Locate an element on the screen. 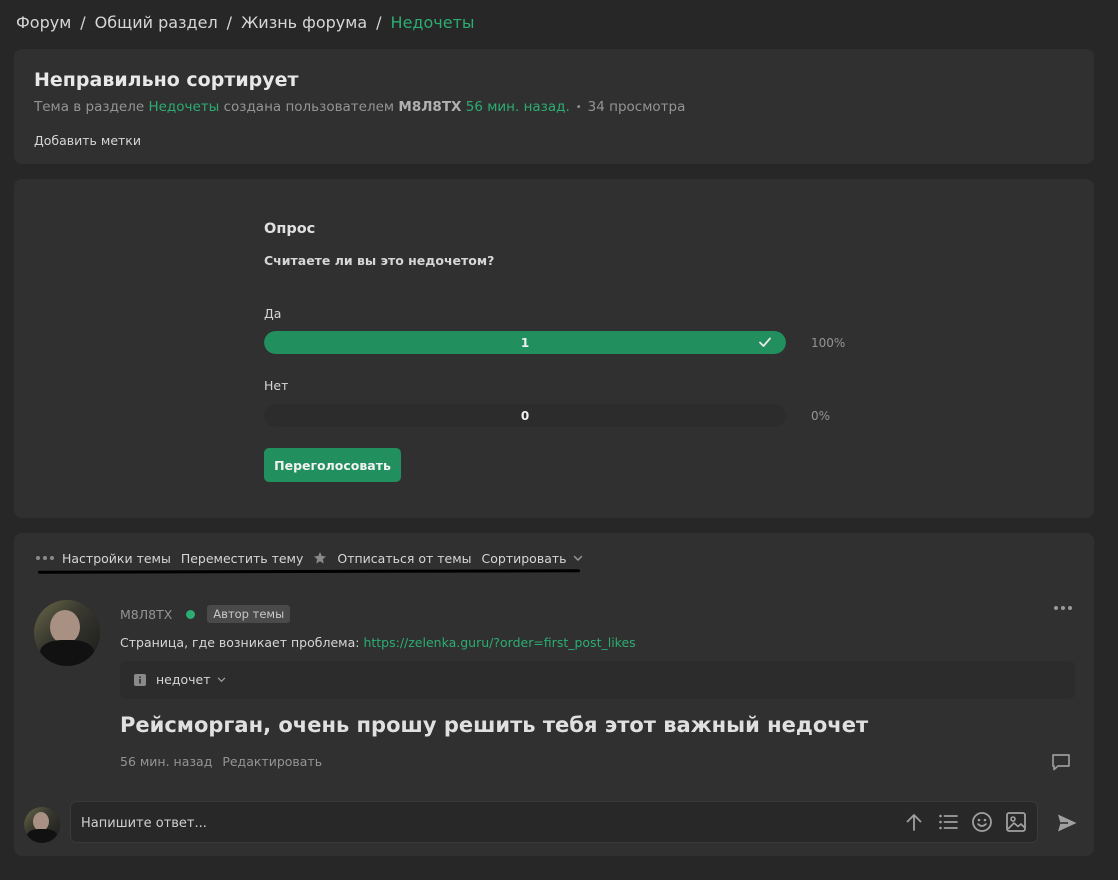 The image size is (1118, 880). tag-dropdown: недочет is located at coordinates (180, 679).